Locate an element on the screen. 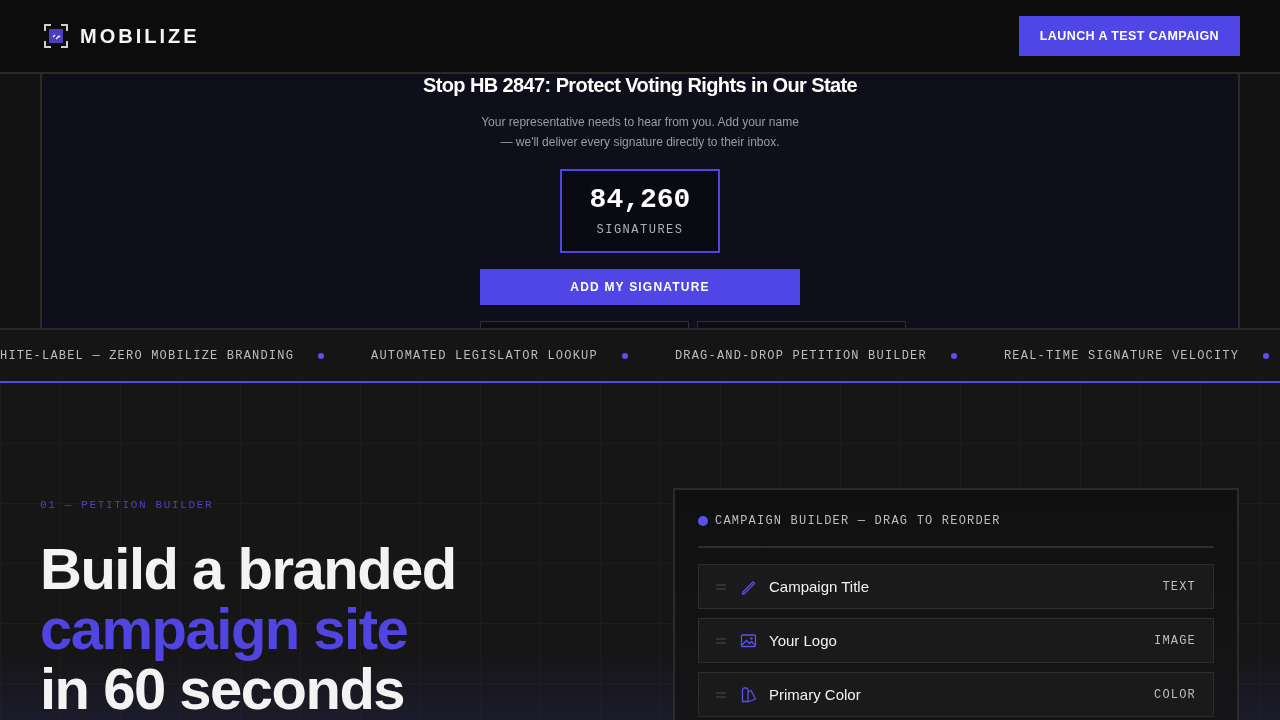  paint-swatch-icon is located at coordinates (748, 694).